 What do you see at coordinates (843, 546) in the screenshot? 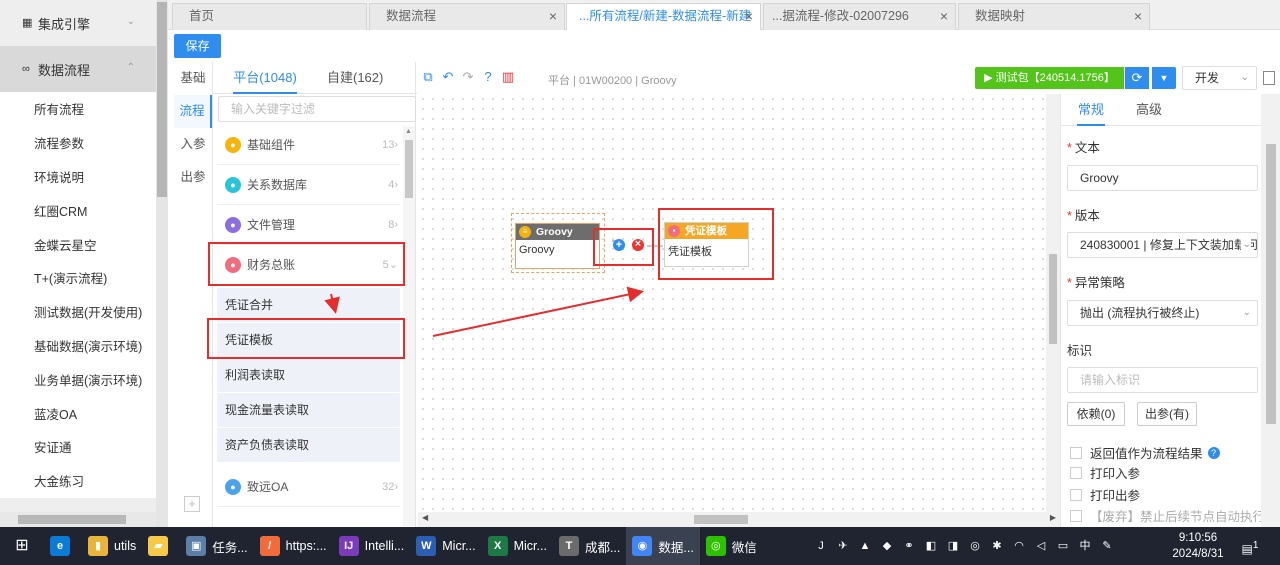
I see `feishu-tray-icon: ✈` at bounding box center [843, 546].